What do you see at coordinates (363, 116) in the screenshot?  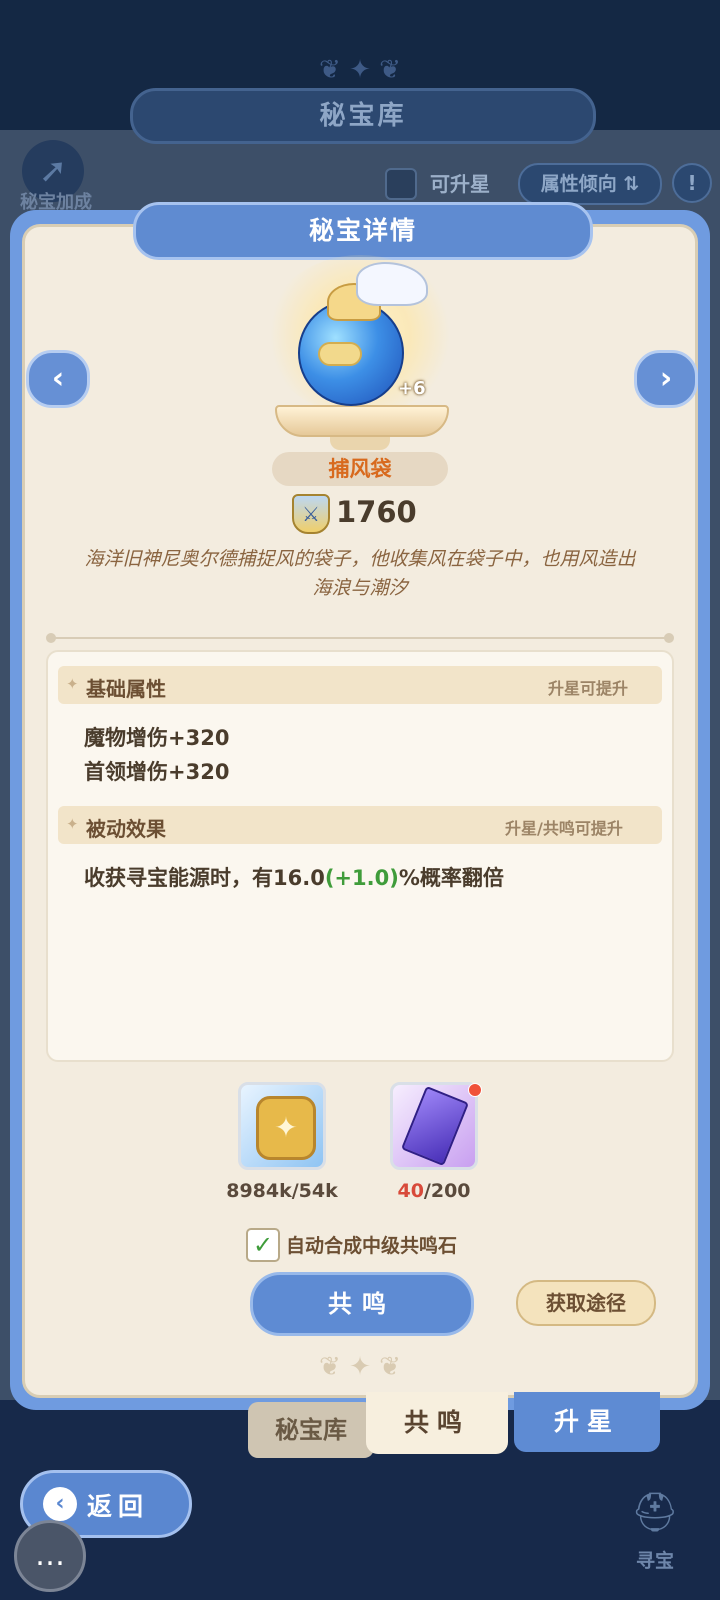 I see `vault-title: 秘宝库` at bounding box center [363, 116].